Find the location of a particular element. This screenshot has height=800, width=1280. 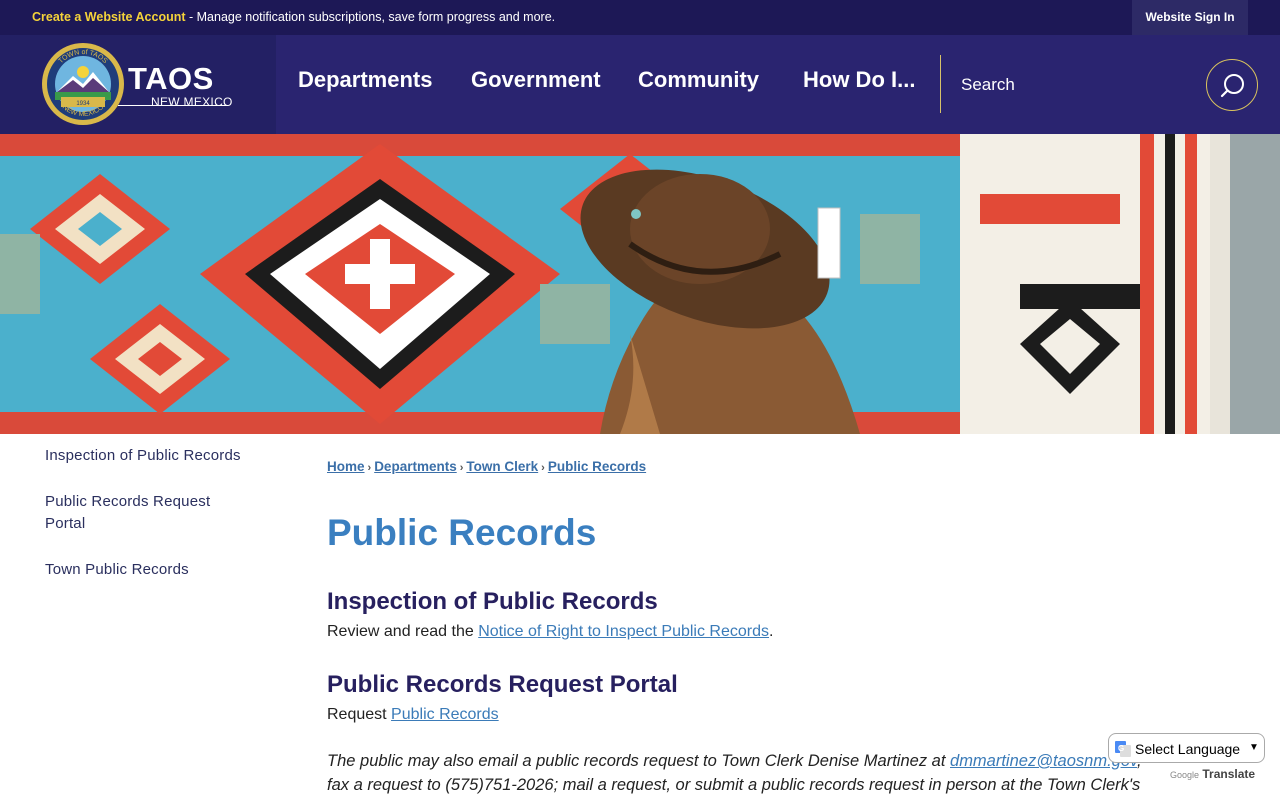

breadcrumb-departments: Departments is located at coordinates (415, 466).